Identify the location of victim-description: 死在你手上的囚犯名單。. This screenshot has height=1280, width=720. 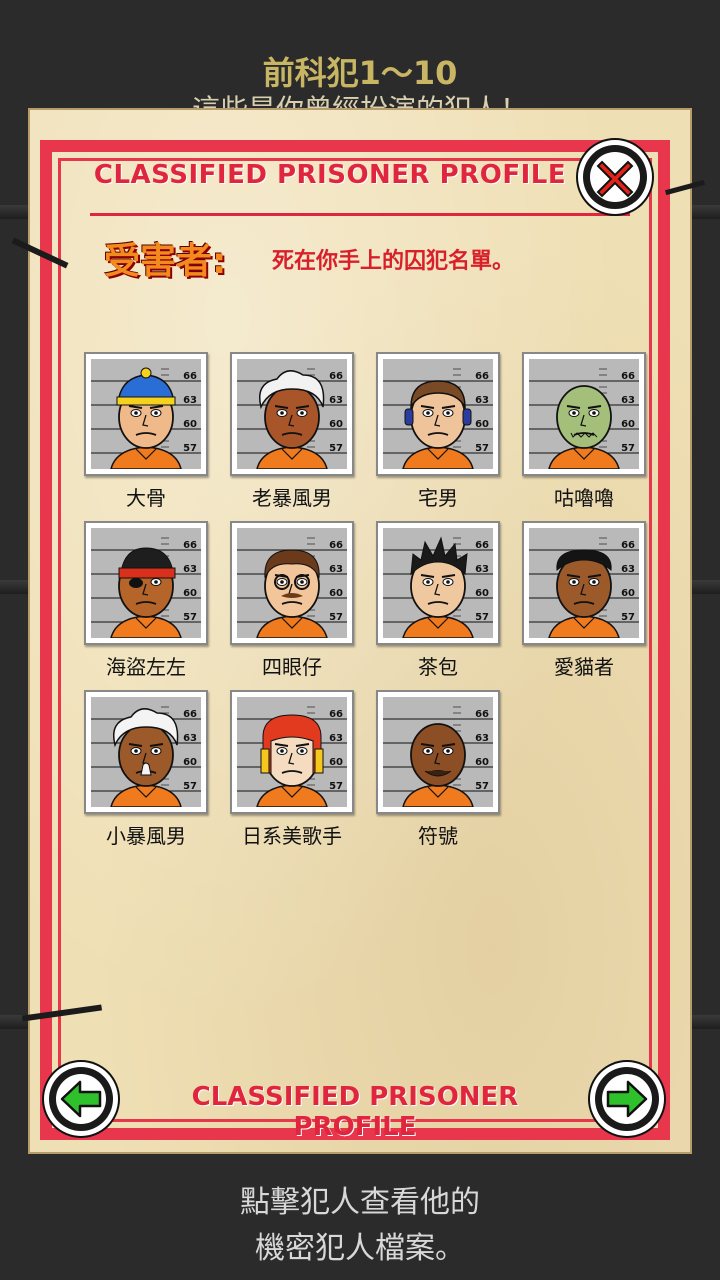
(393, 261).